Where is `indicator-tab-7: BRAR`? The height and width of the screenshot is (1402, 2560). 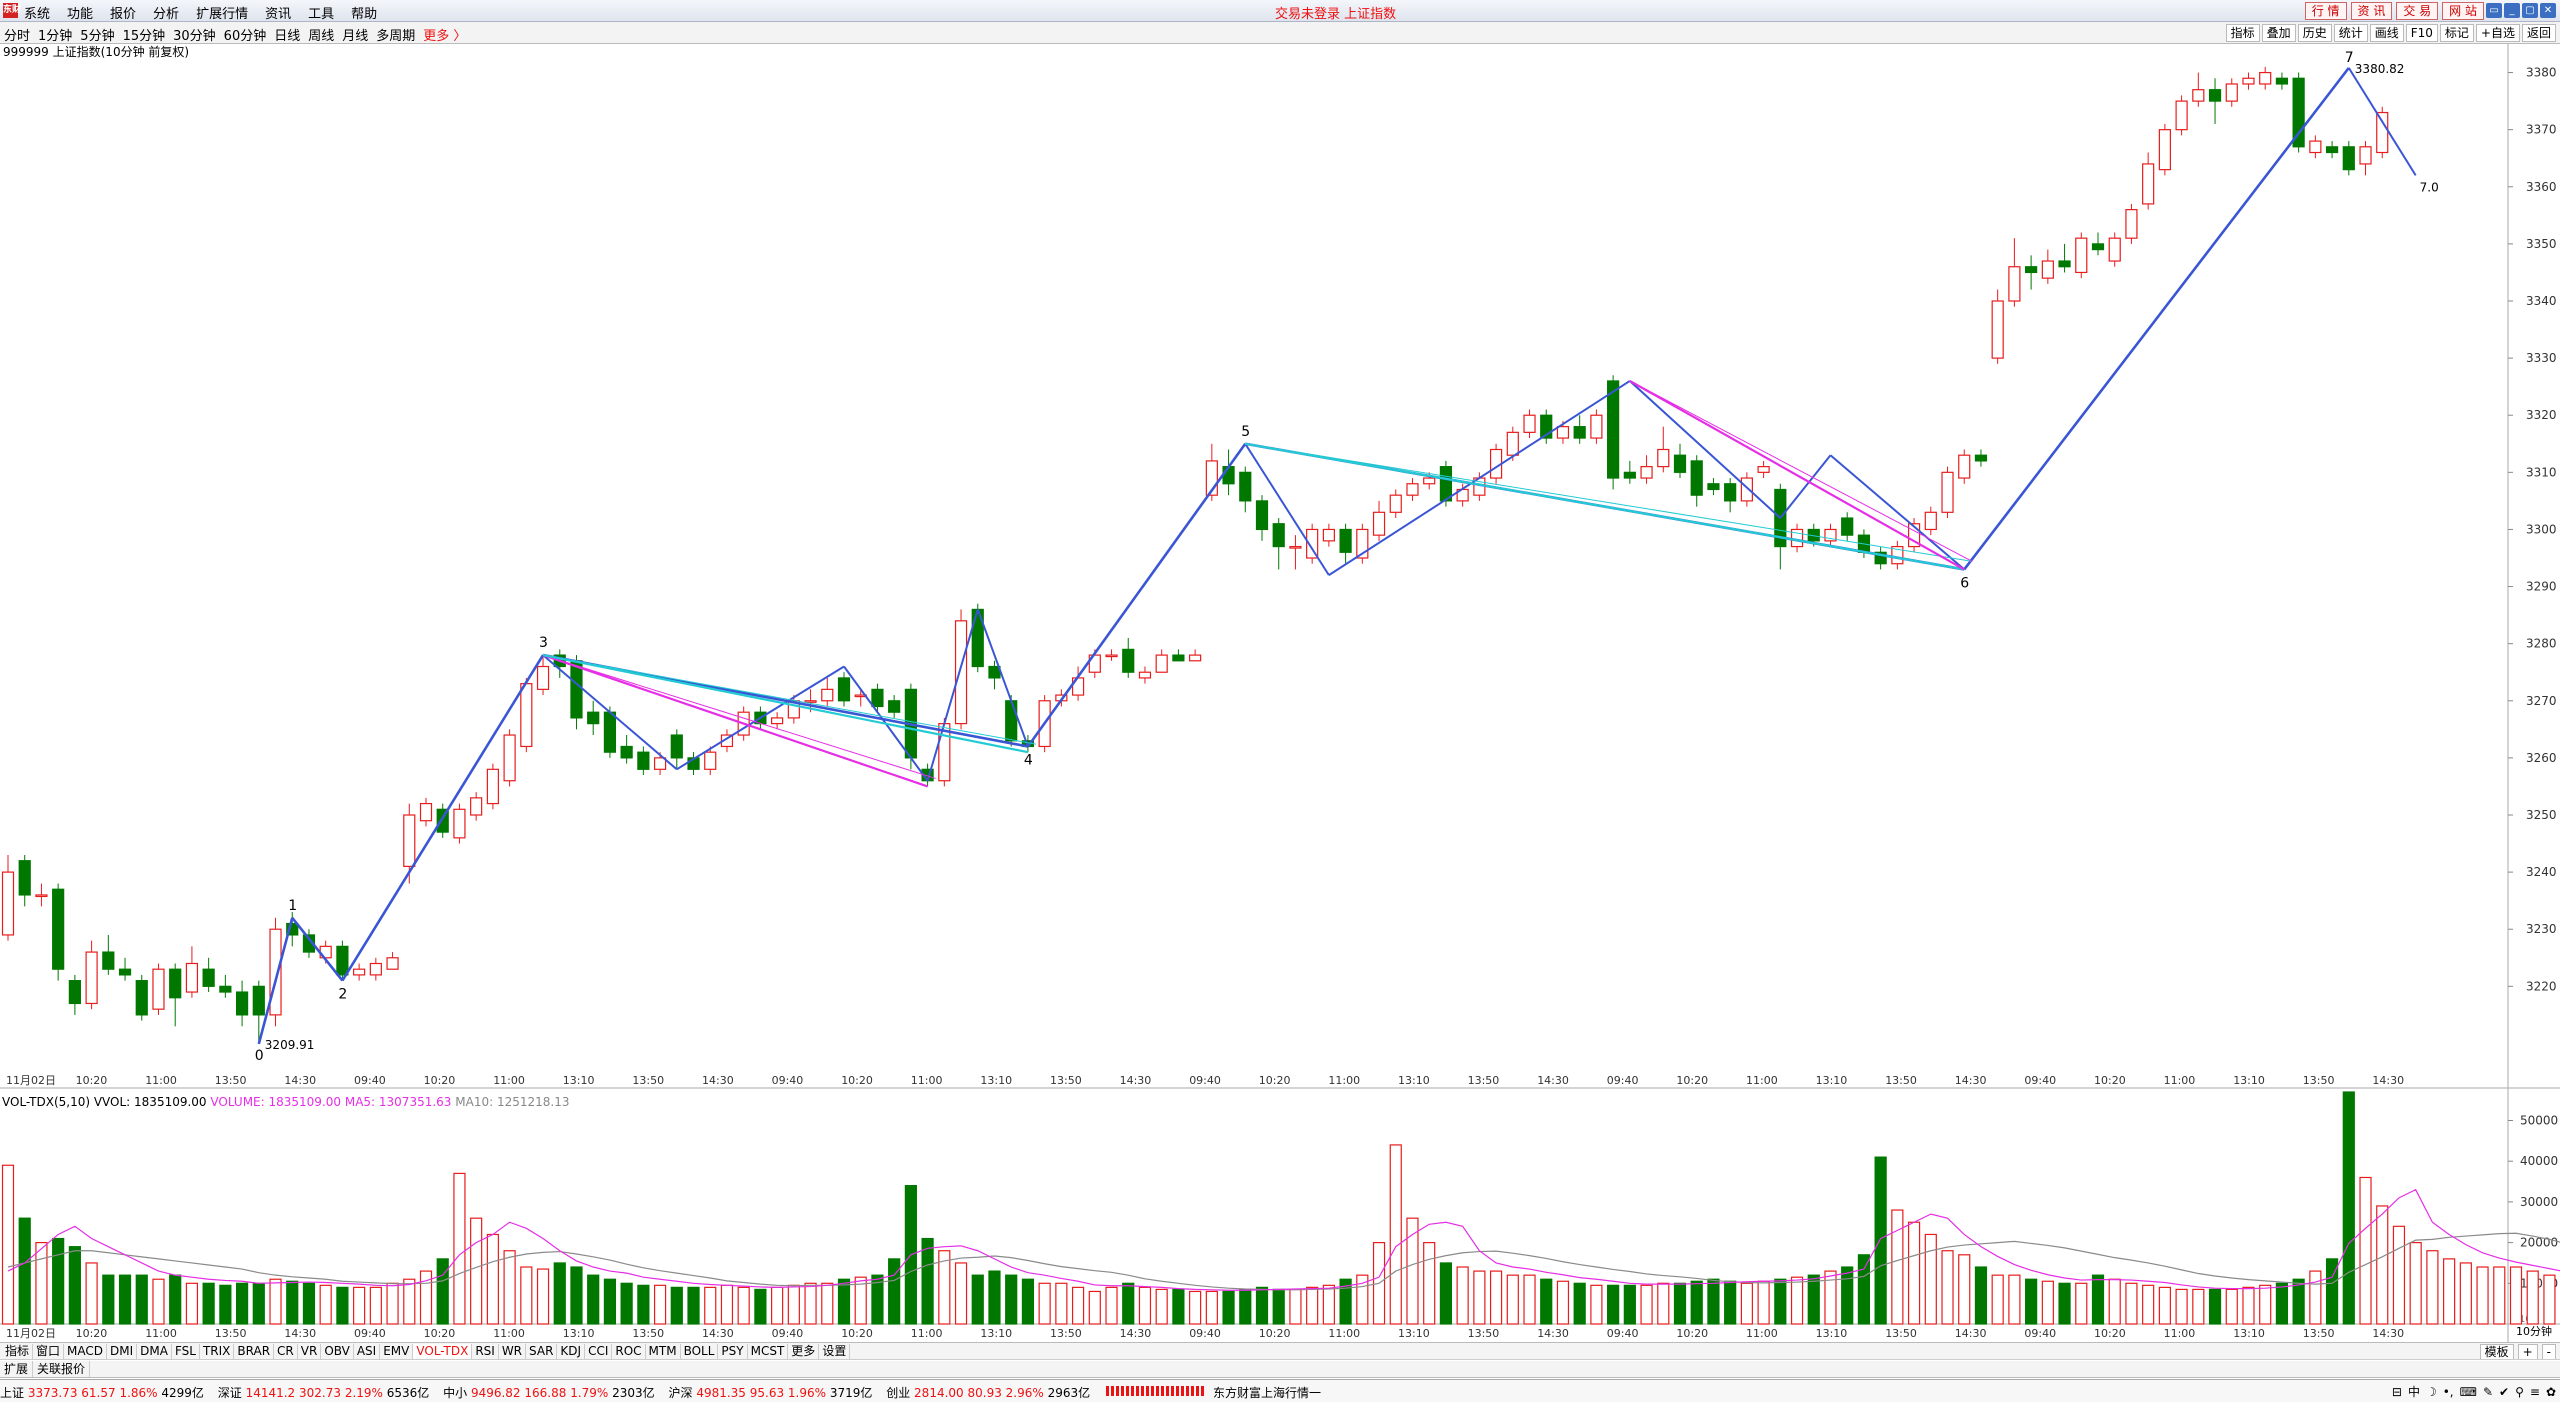
indicator-tab-7: BRAR is located at coordinates (254, 1351).